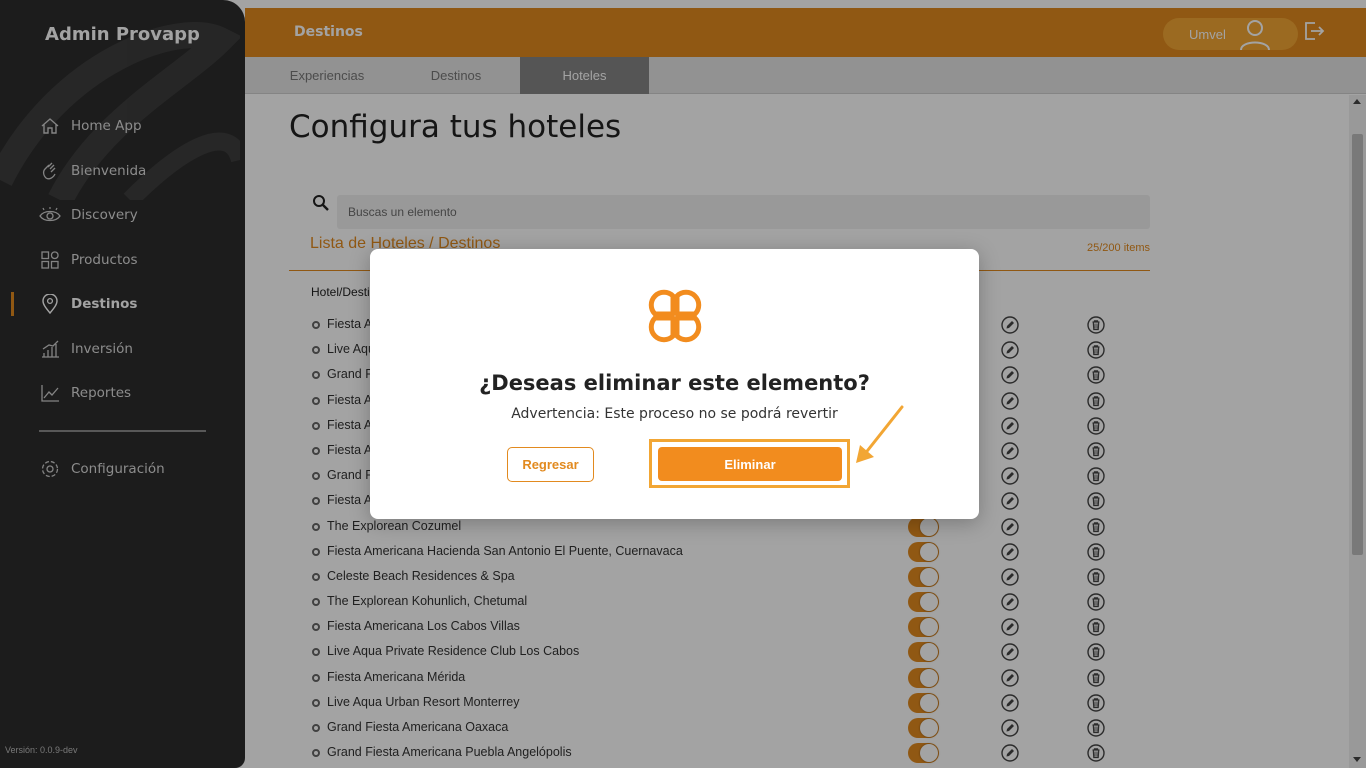  Describe the element at coordinates (550, 464) in the screenshot. I see `back-button: Regresar` at that location.